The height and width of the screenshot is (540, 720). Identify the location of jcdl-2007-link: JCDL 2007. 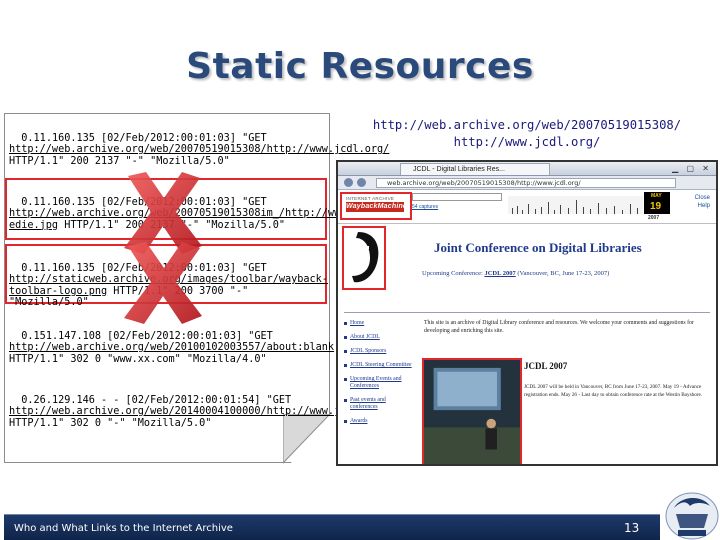
(499, 273).